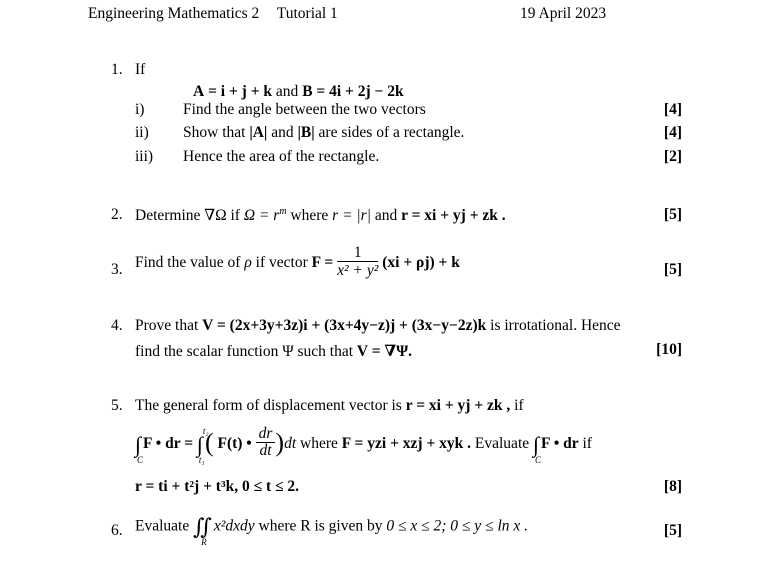  Describe the element at coordinates (290, 444) in the screenshot. I see `dt: dt` at that location.